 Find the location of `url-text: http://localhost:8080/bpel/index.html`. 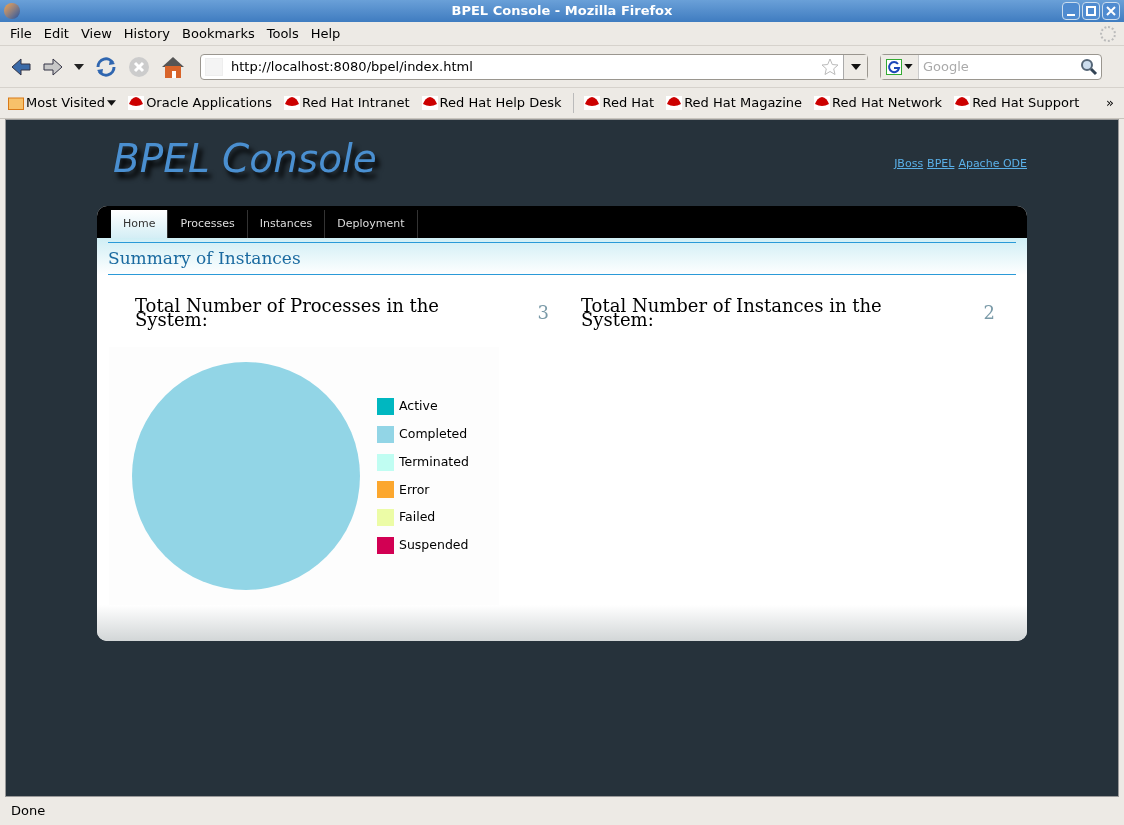

url-text: http://localhost:8080/bpel/index.html is located at coordinates (352, 66).